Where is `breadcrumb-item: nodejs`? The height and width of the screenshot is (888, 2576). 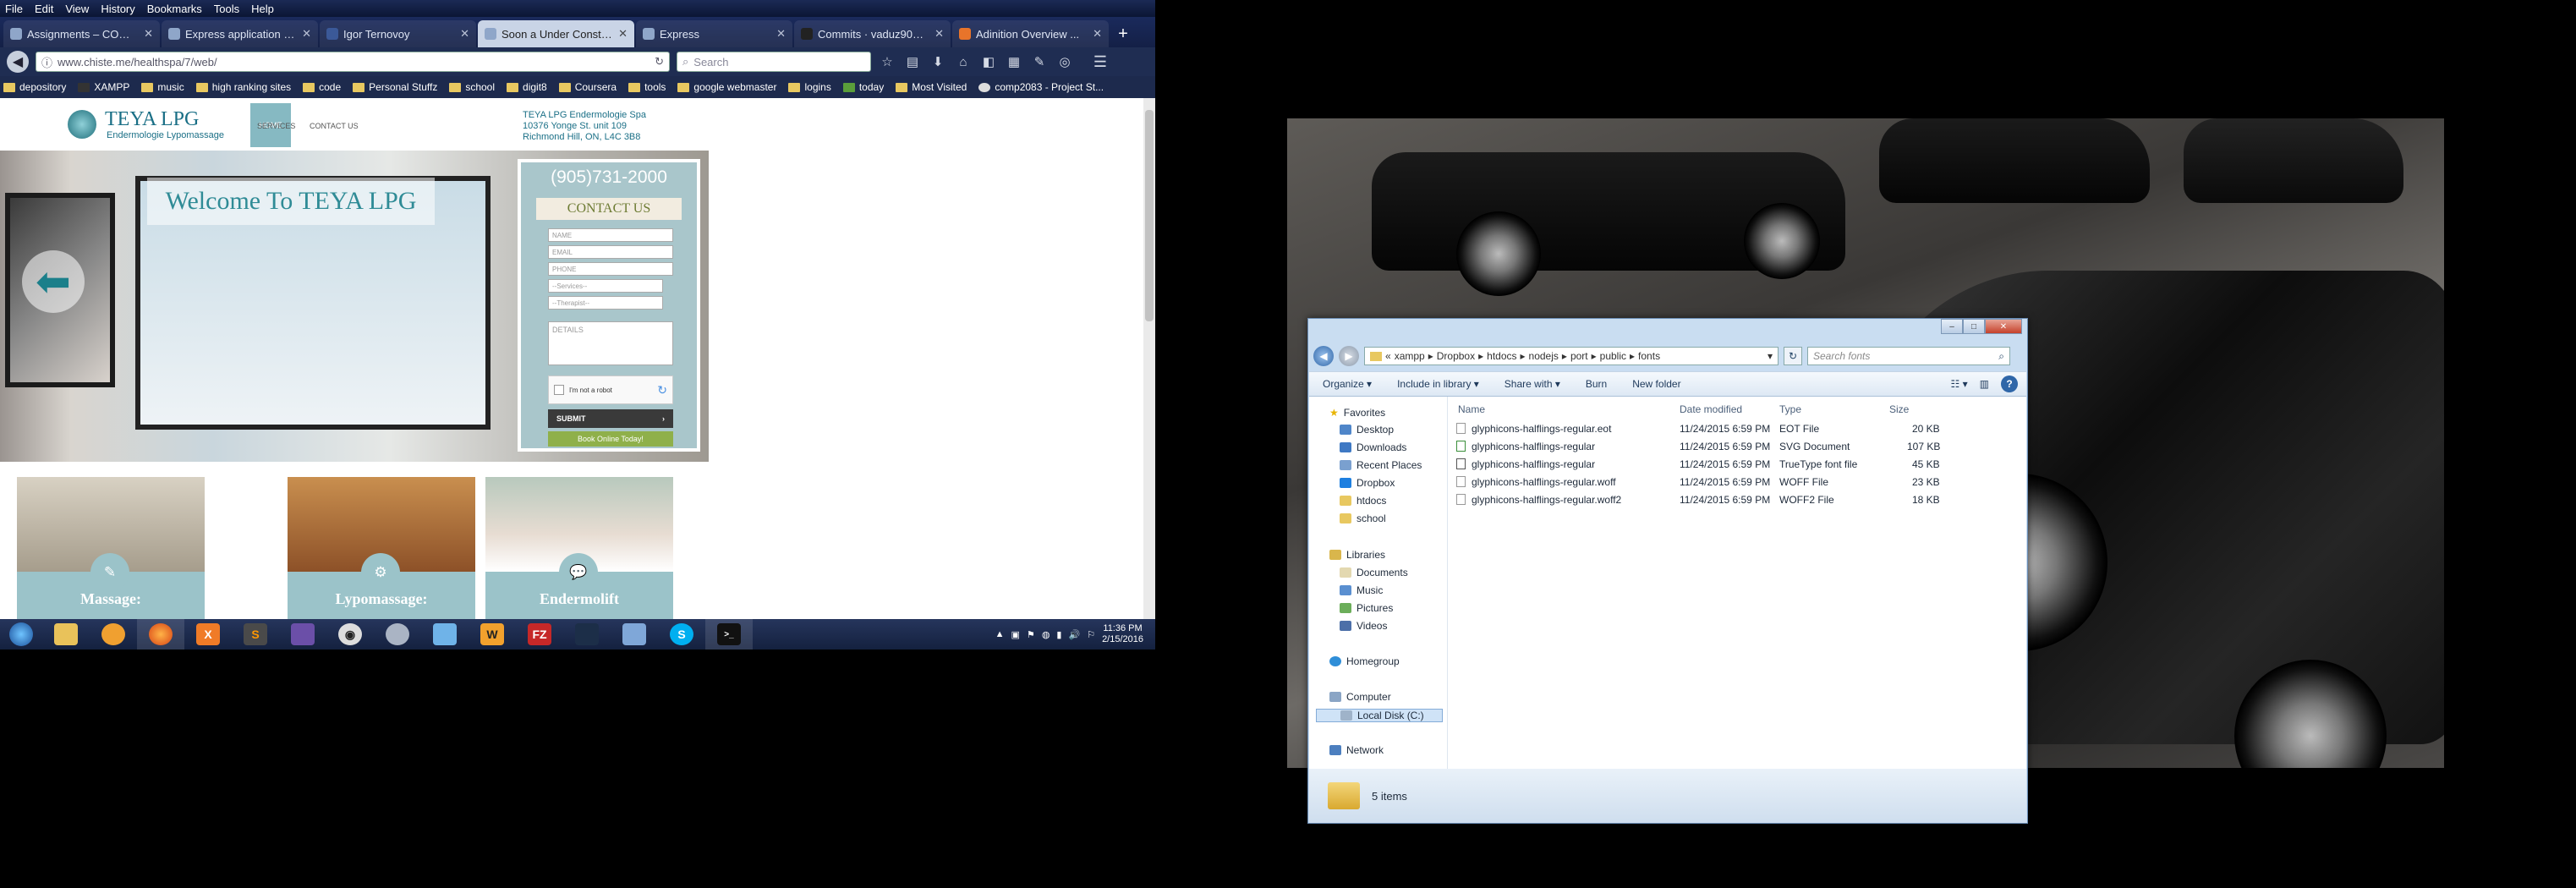 breadcrumb-item: nodejs is located at coordinates (1544, 356).